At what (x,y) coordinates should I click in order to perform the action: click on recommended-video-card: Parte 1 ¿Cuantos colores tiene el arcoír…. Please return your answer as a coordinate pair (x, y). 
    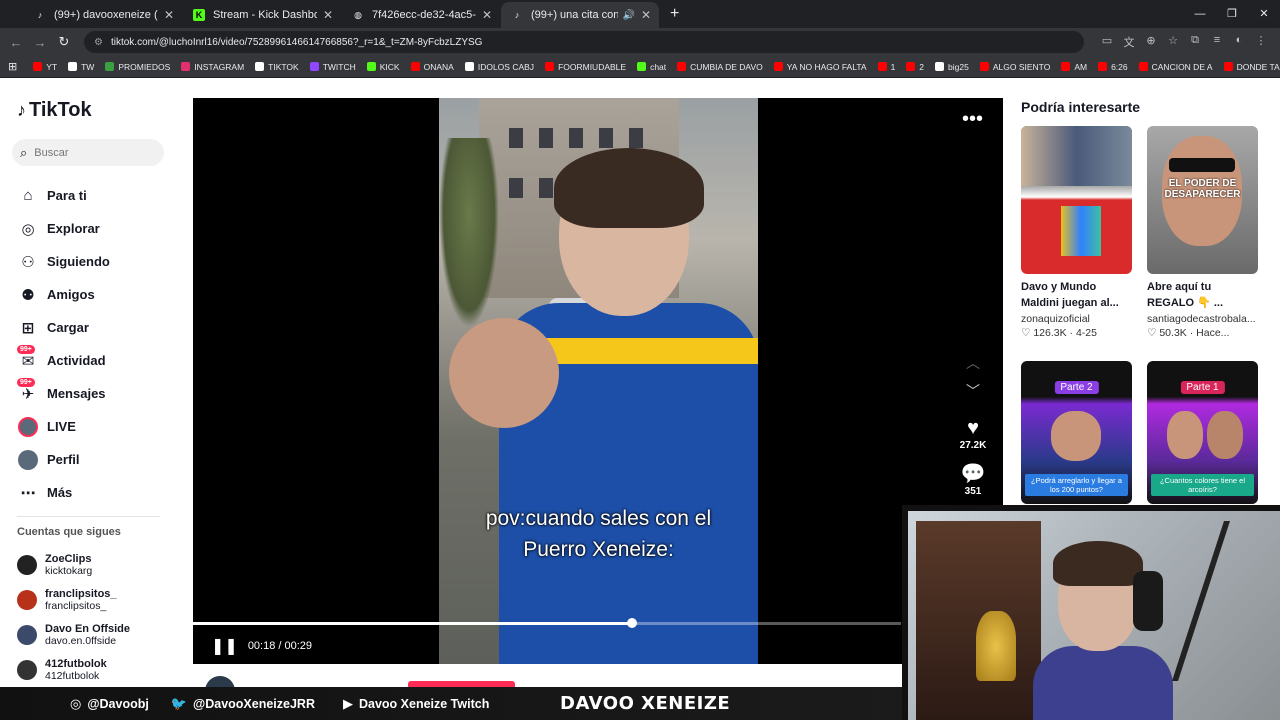
    Looking at the image, I should click on (1202, 432).